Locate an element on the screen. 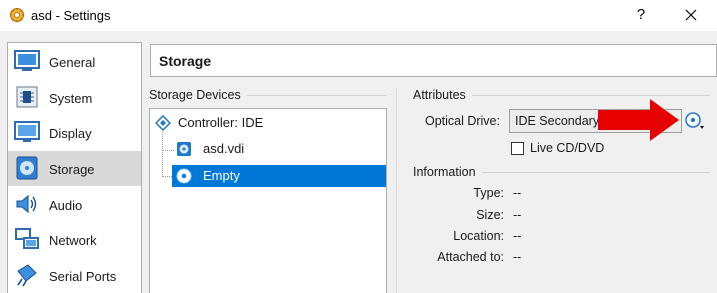 The image size is (717, 293). close-button is located at coordinates (691, 15).